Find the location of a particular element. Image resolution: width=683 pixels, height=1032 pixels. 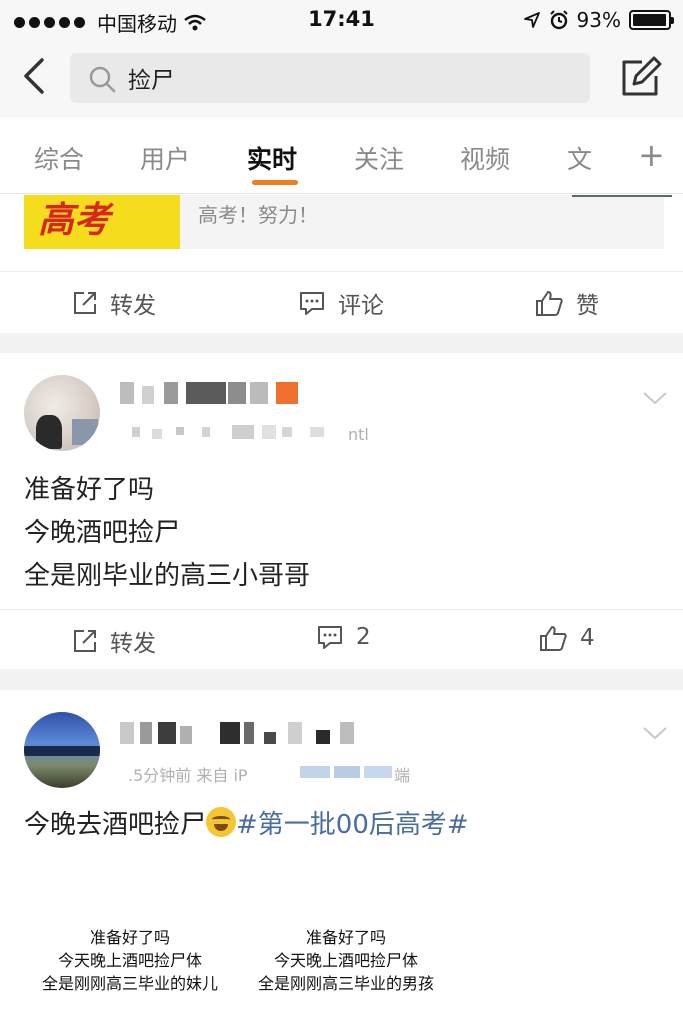

battery-percentage: 93% is located at coordinates (598, 20).